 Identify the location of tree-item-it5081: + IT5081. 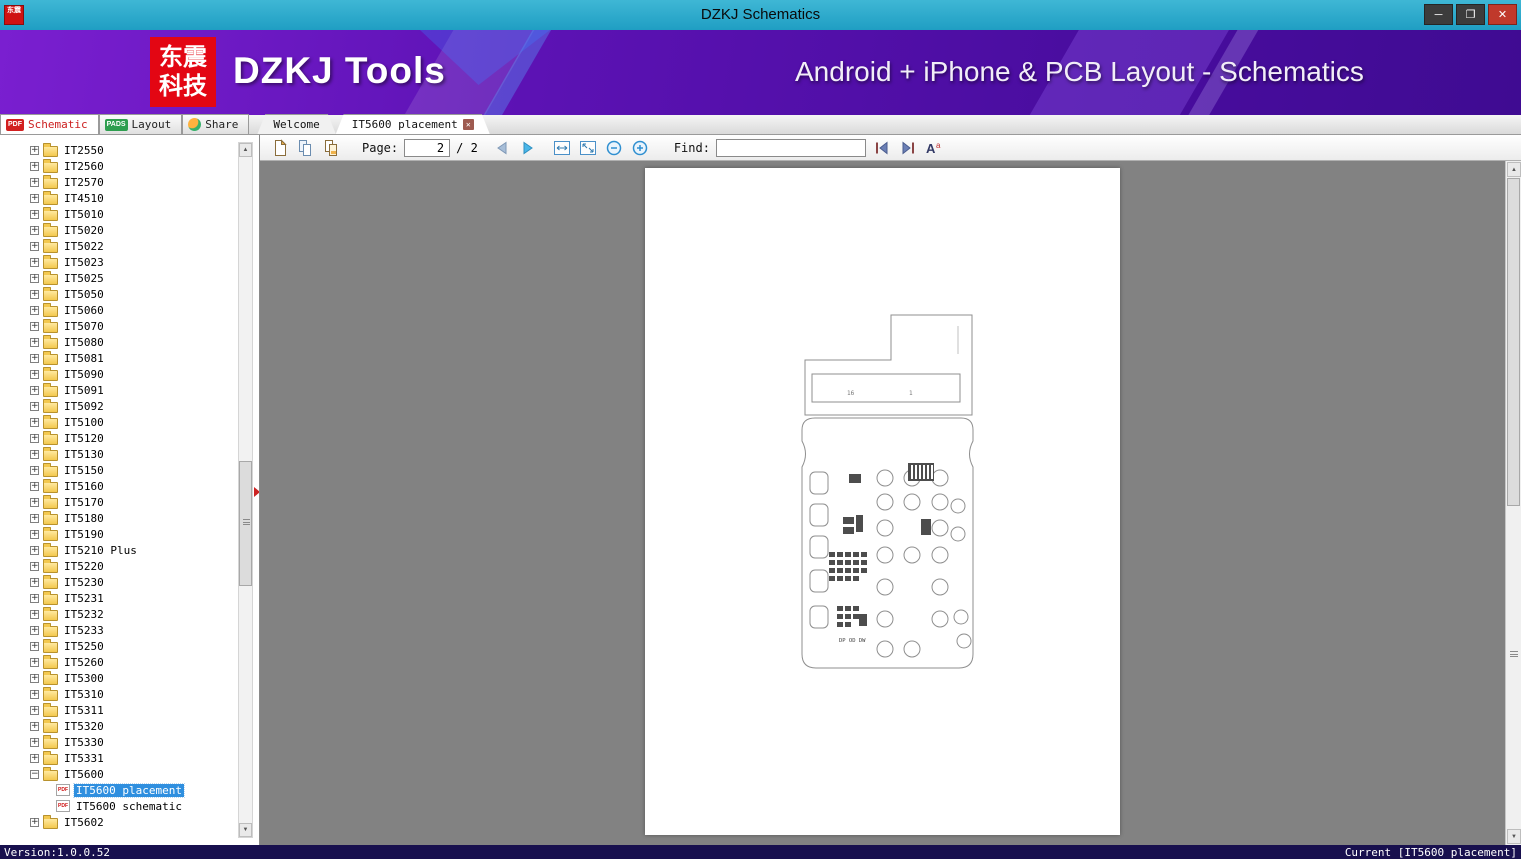
(118, 358).